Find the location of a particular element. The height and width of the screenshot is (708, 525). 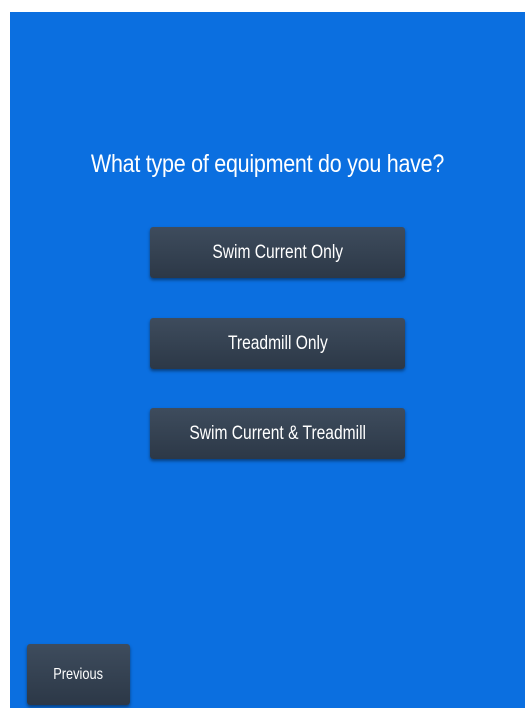

swim-current-and-treadmill-button: Swim Current & Treadmill is located at coordinates (277, 433).